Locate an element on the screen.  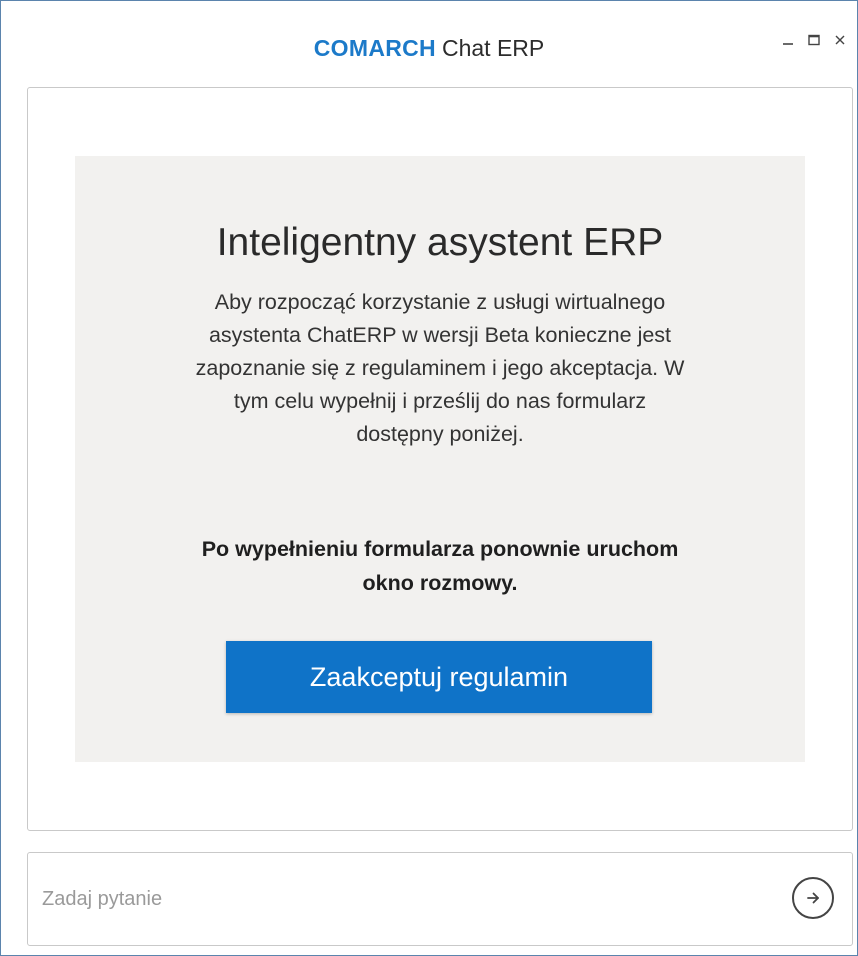
app-title: COMARCH Chat ERP is located at coordinates (429, 48).